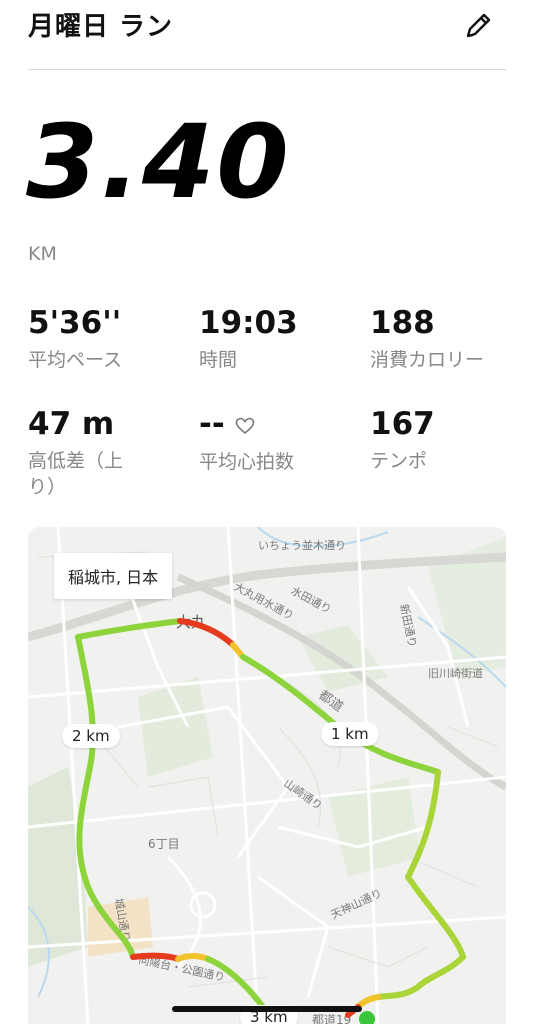 This screenshot has width=534, height=1024. What do you see at coordinates (350, 734) in the screenshot?
I see `km-marker: 1 km` at bounding box center [350, 734].